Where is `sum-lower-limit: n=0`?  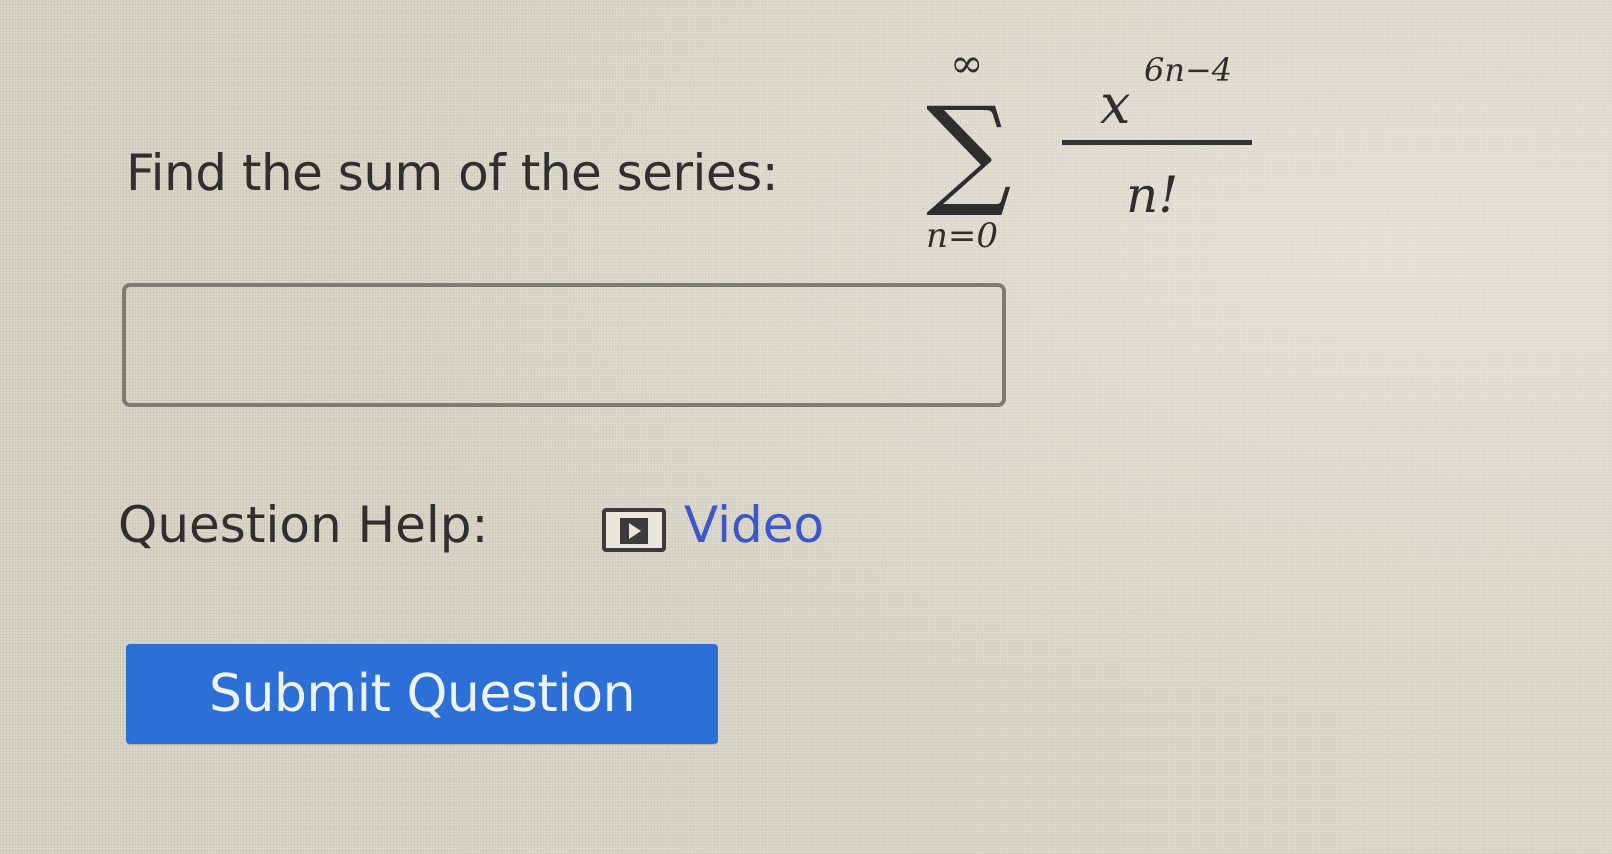
sum-lower-limit: n=0 is located at coordinates (962, 236).